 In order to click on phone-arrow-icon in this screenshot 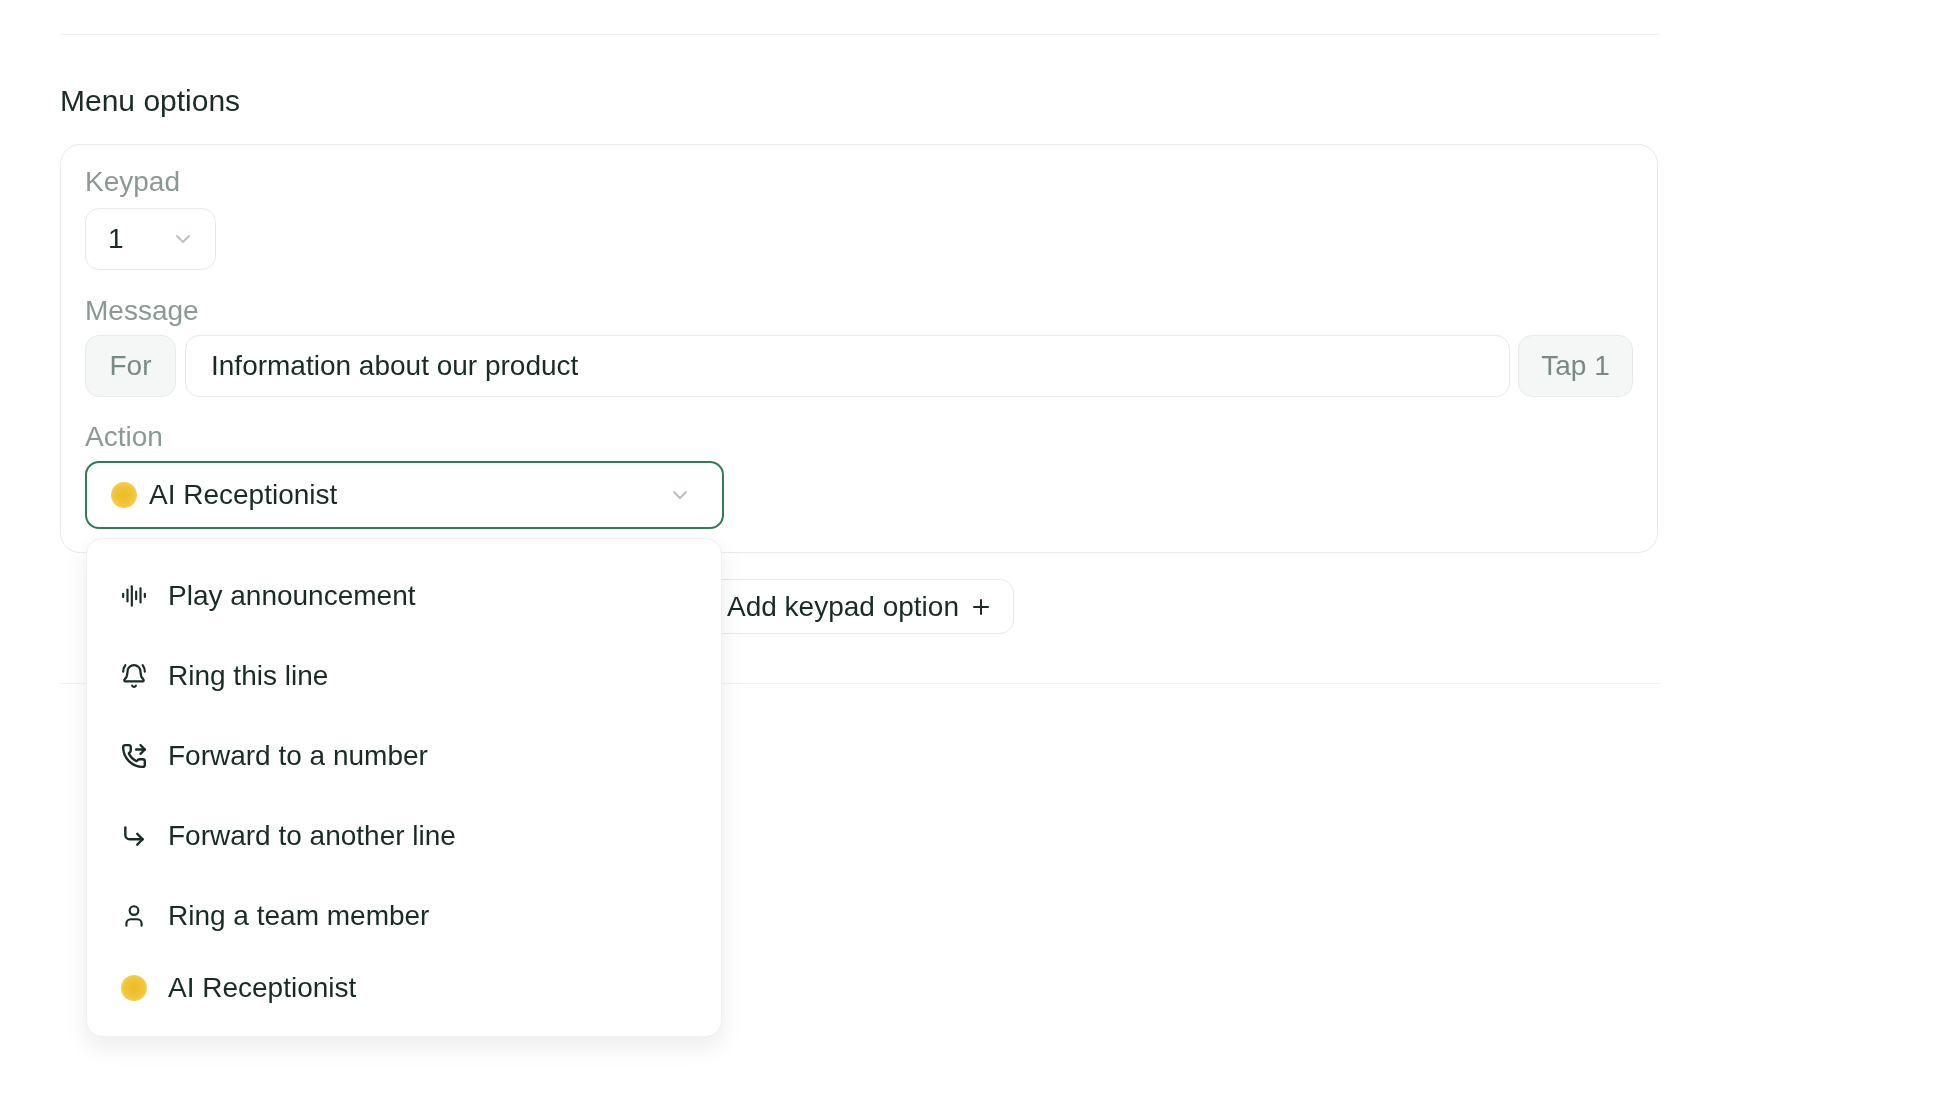, I will do `click(134, 756)`.